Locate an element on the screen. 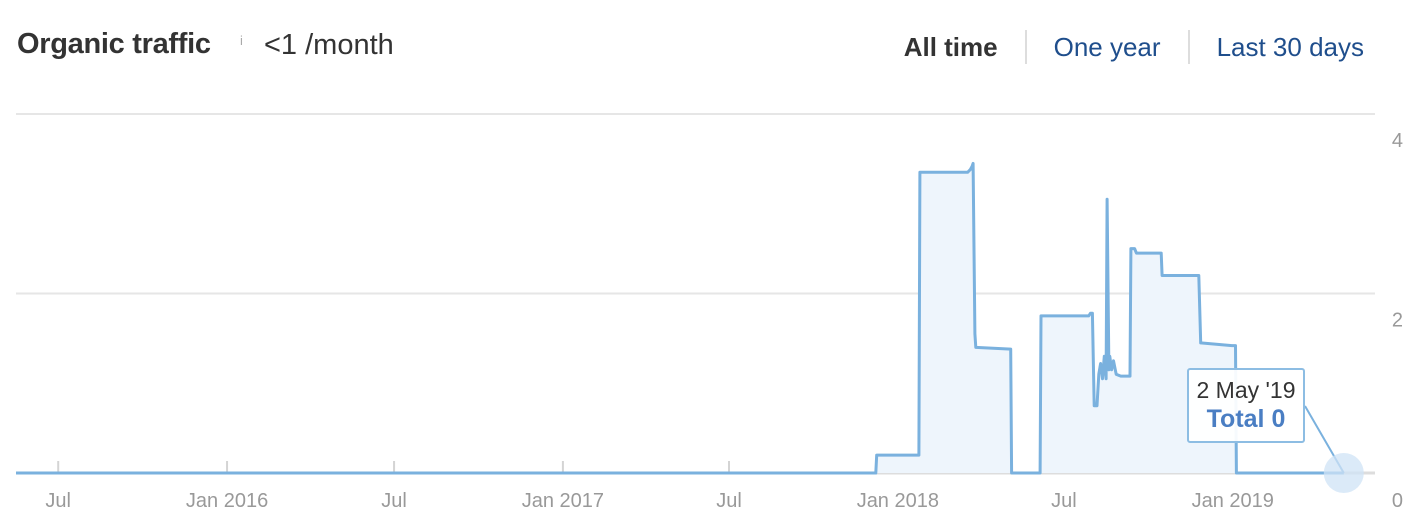 The width and height of the screenshot is (1426, 530). y-axis: 0 2 4 is located at coordinates (1397, 321).